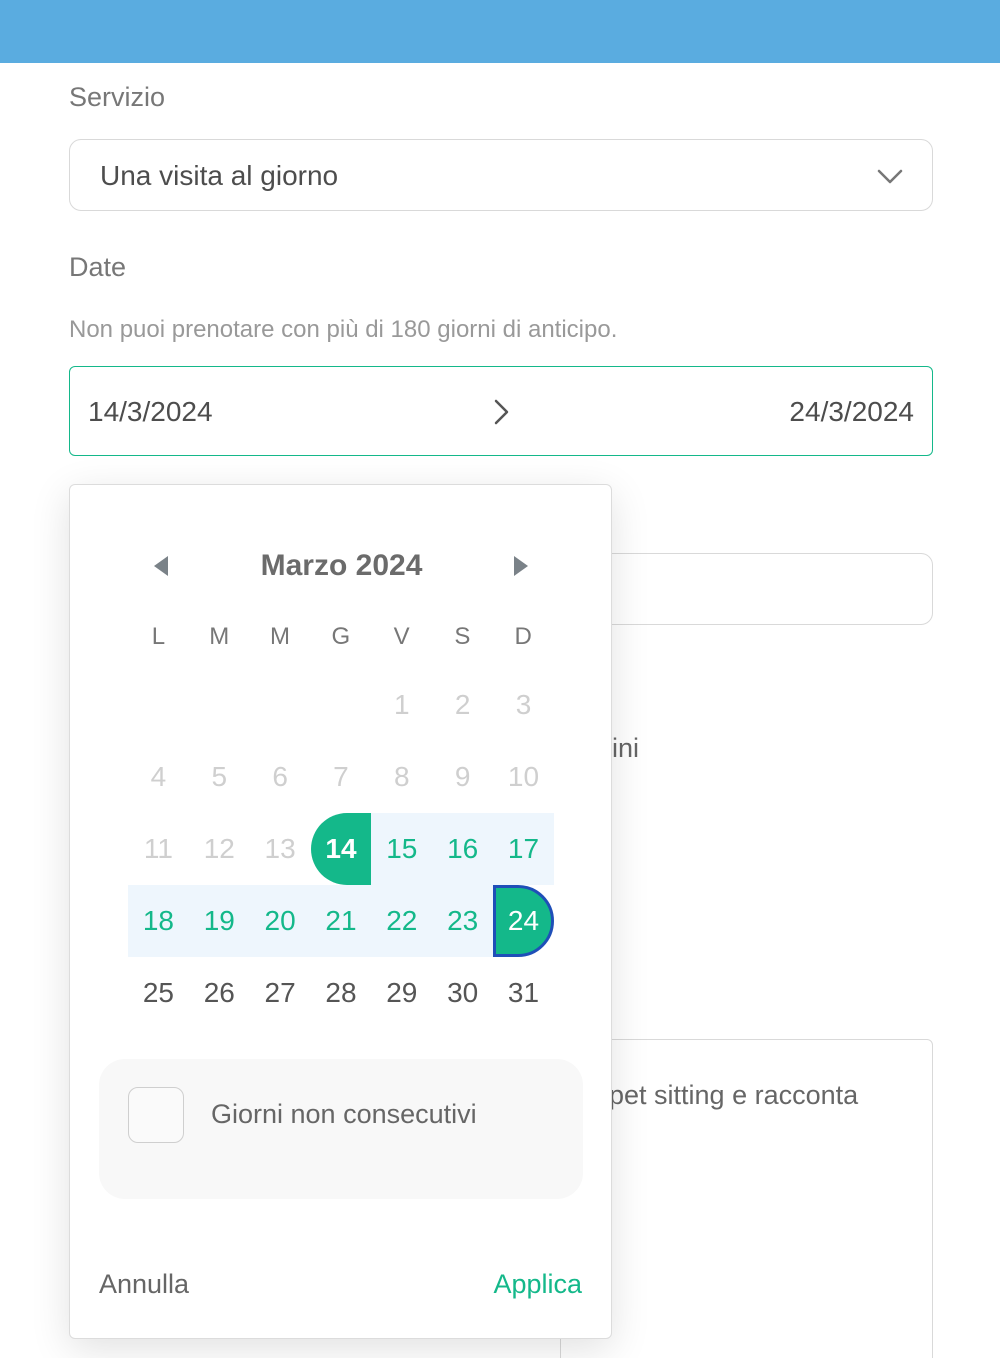  Describe the element at coordinates (150, 412) in the screenshot. I see `start-date-value: 14/3/2024` at that location.